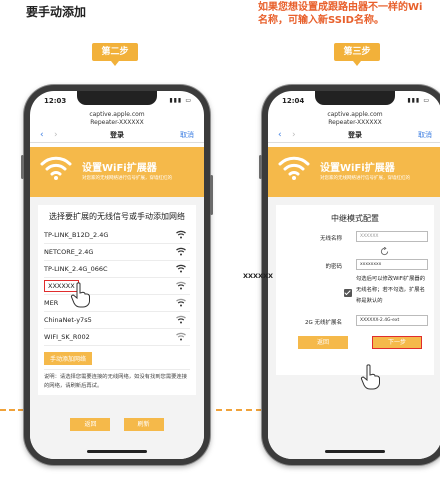 Image resolution: width=440 pixels, height=481 pixels. What do you see at coordinates (117, 286) in the screenshot?
I see `network-row-selected: XXXXXX` at bounding box center [117, 286].